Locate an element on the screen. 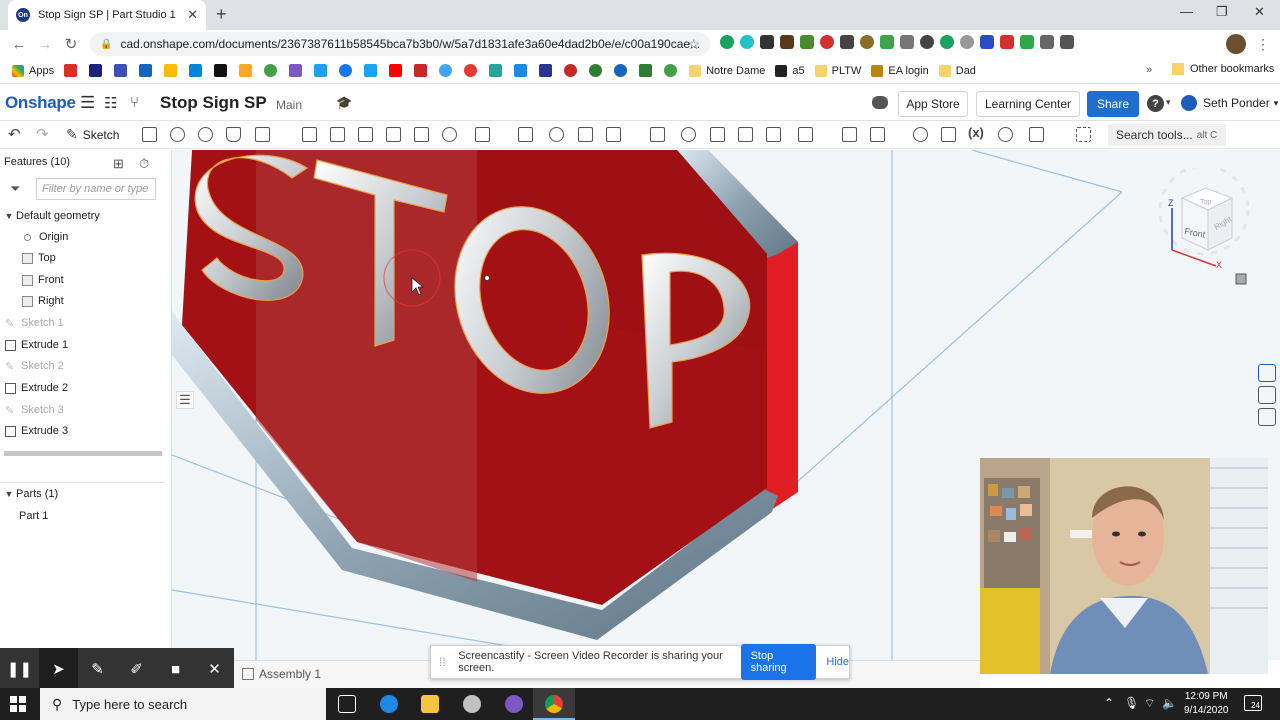 The height and width of the screenshot is (720, 1280). window-close-icon: ✕ is located at coordinates (1259, 12).